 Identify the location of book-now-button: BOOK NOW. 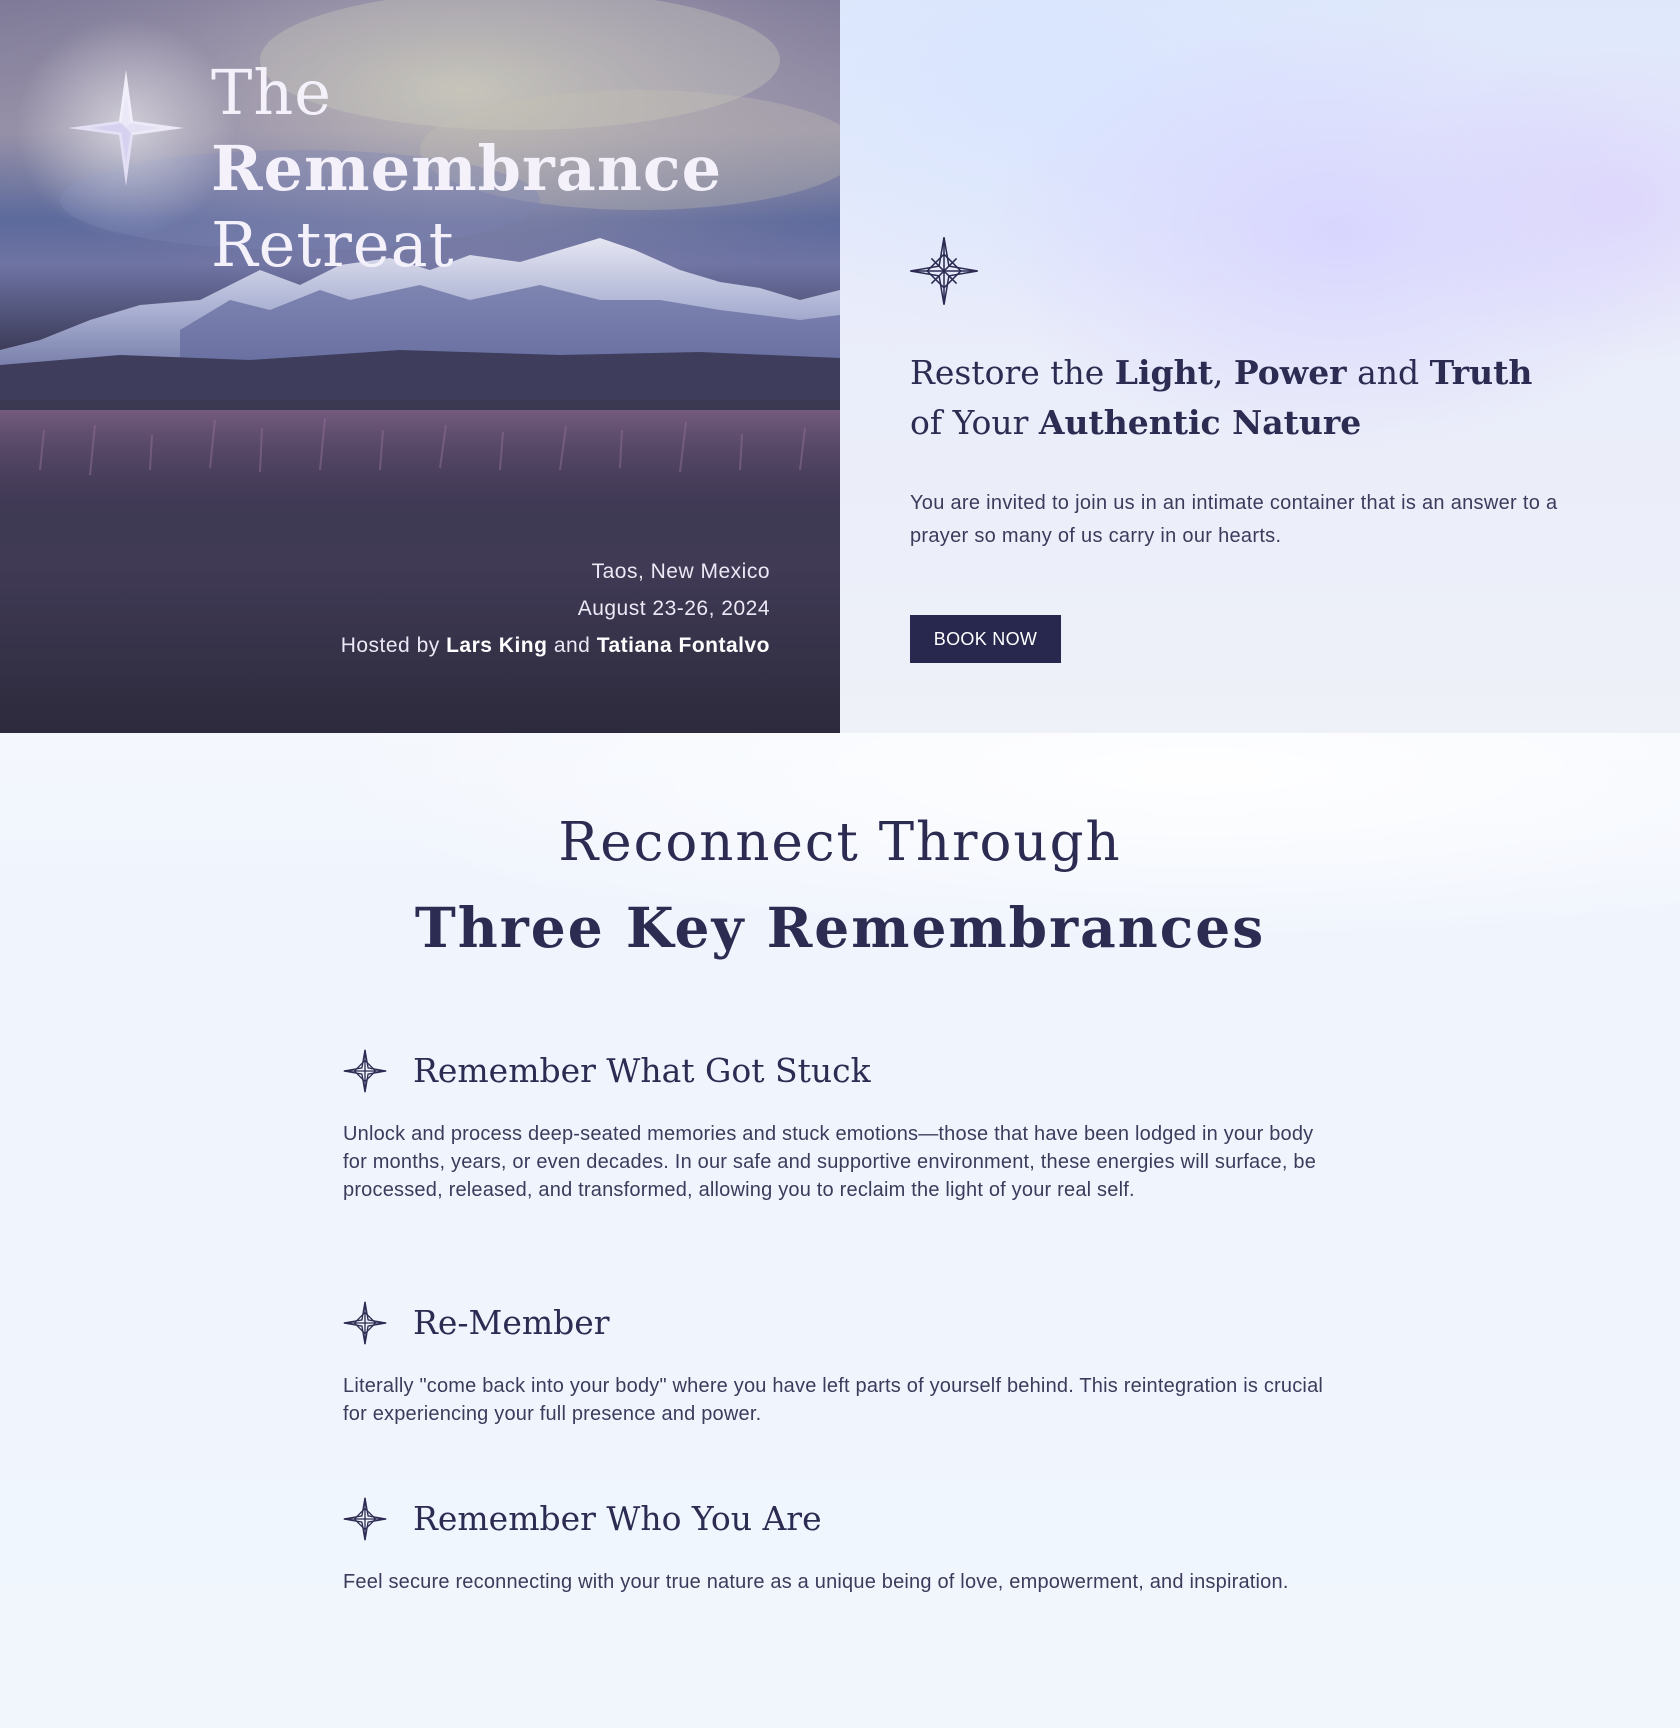
(985, 639).